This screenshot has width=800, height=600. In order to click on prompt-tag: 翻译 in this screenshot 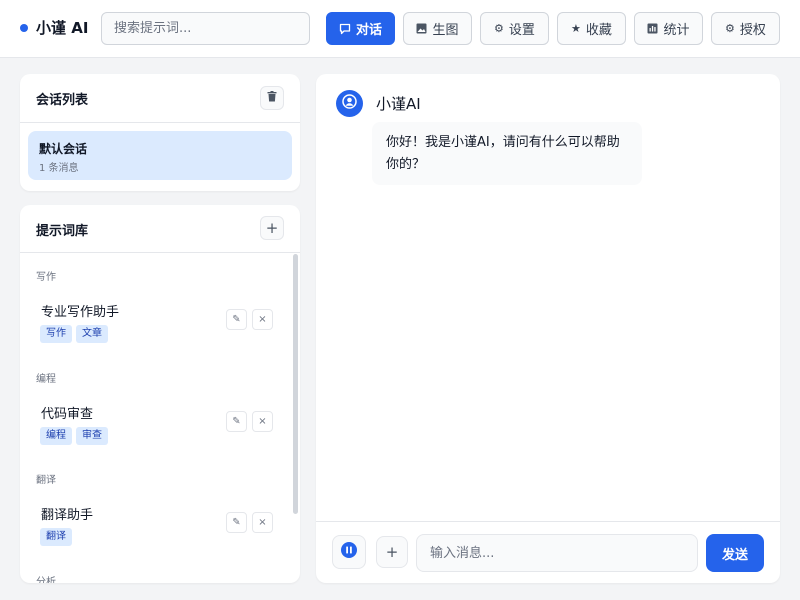, I will do `click(56, 537)`.